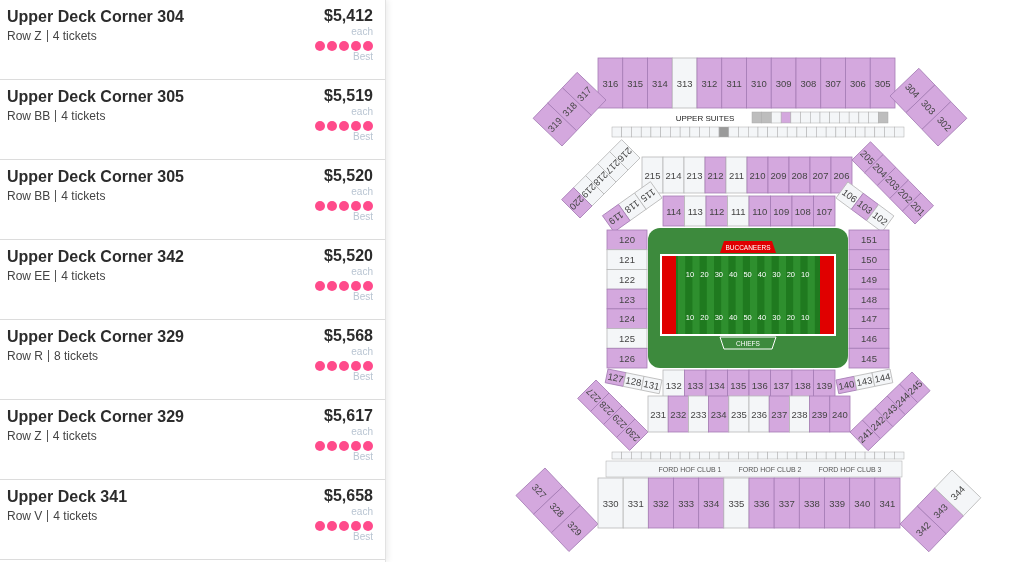 This screenshot has width=1032, height=562. I want to click on seating-section: 214, so click(673, 175).